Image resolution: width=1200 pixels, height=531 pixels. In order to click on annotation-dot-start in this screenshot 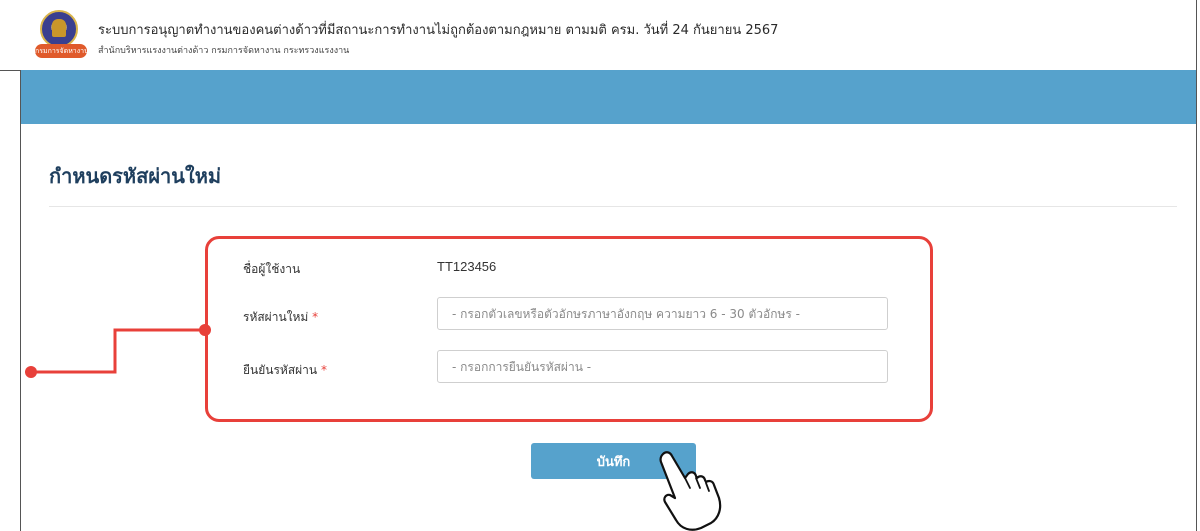, I will do `click(31, 372)`.